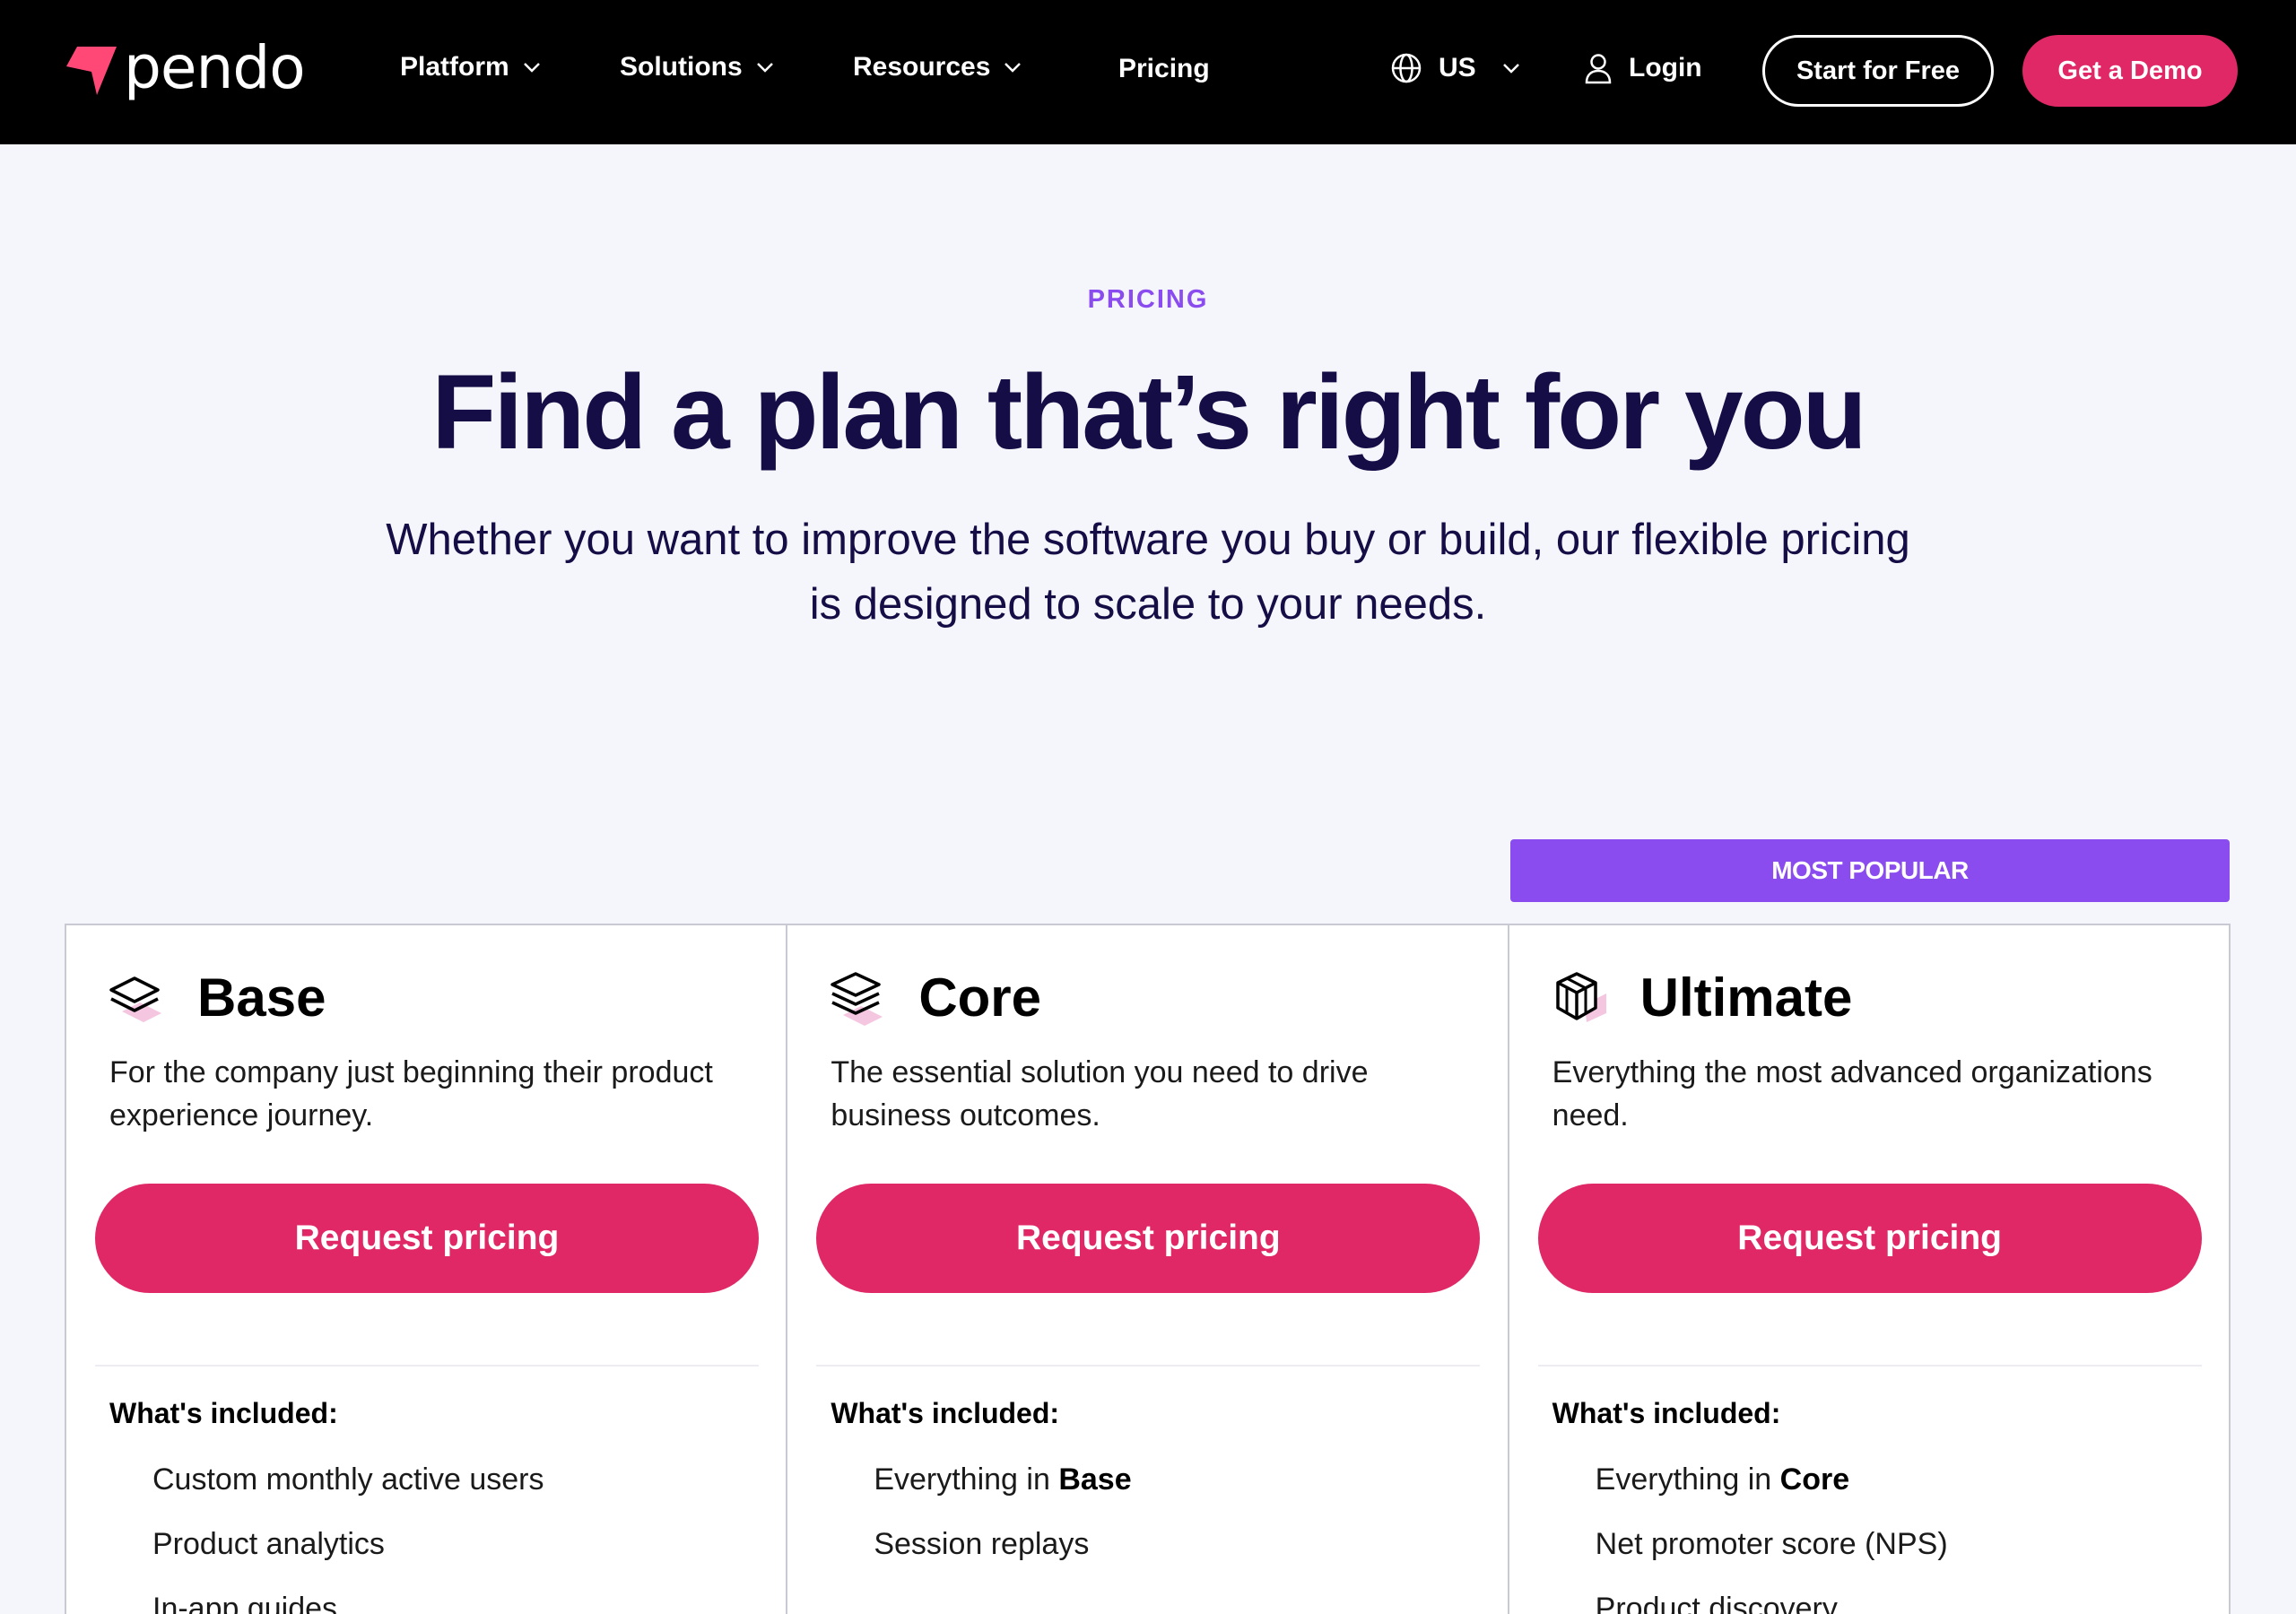 The image size is (2296, 1614). I want to click on stacked-layers-icon, so click(857, 999).